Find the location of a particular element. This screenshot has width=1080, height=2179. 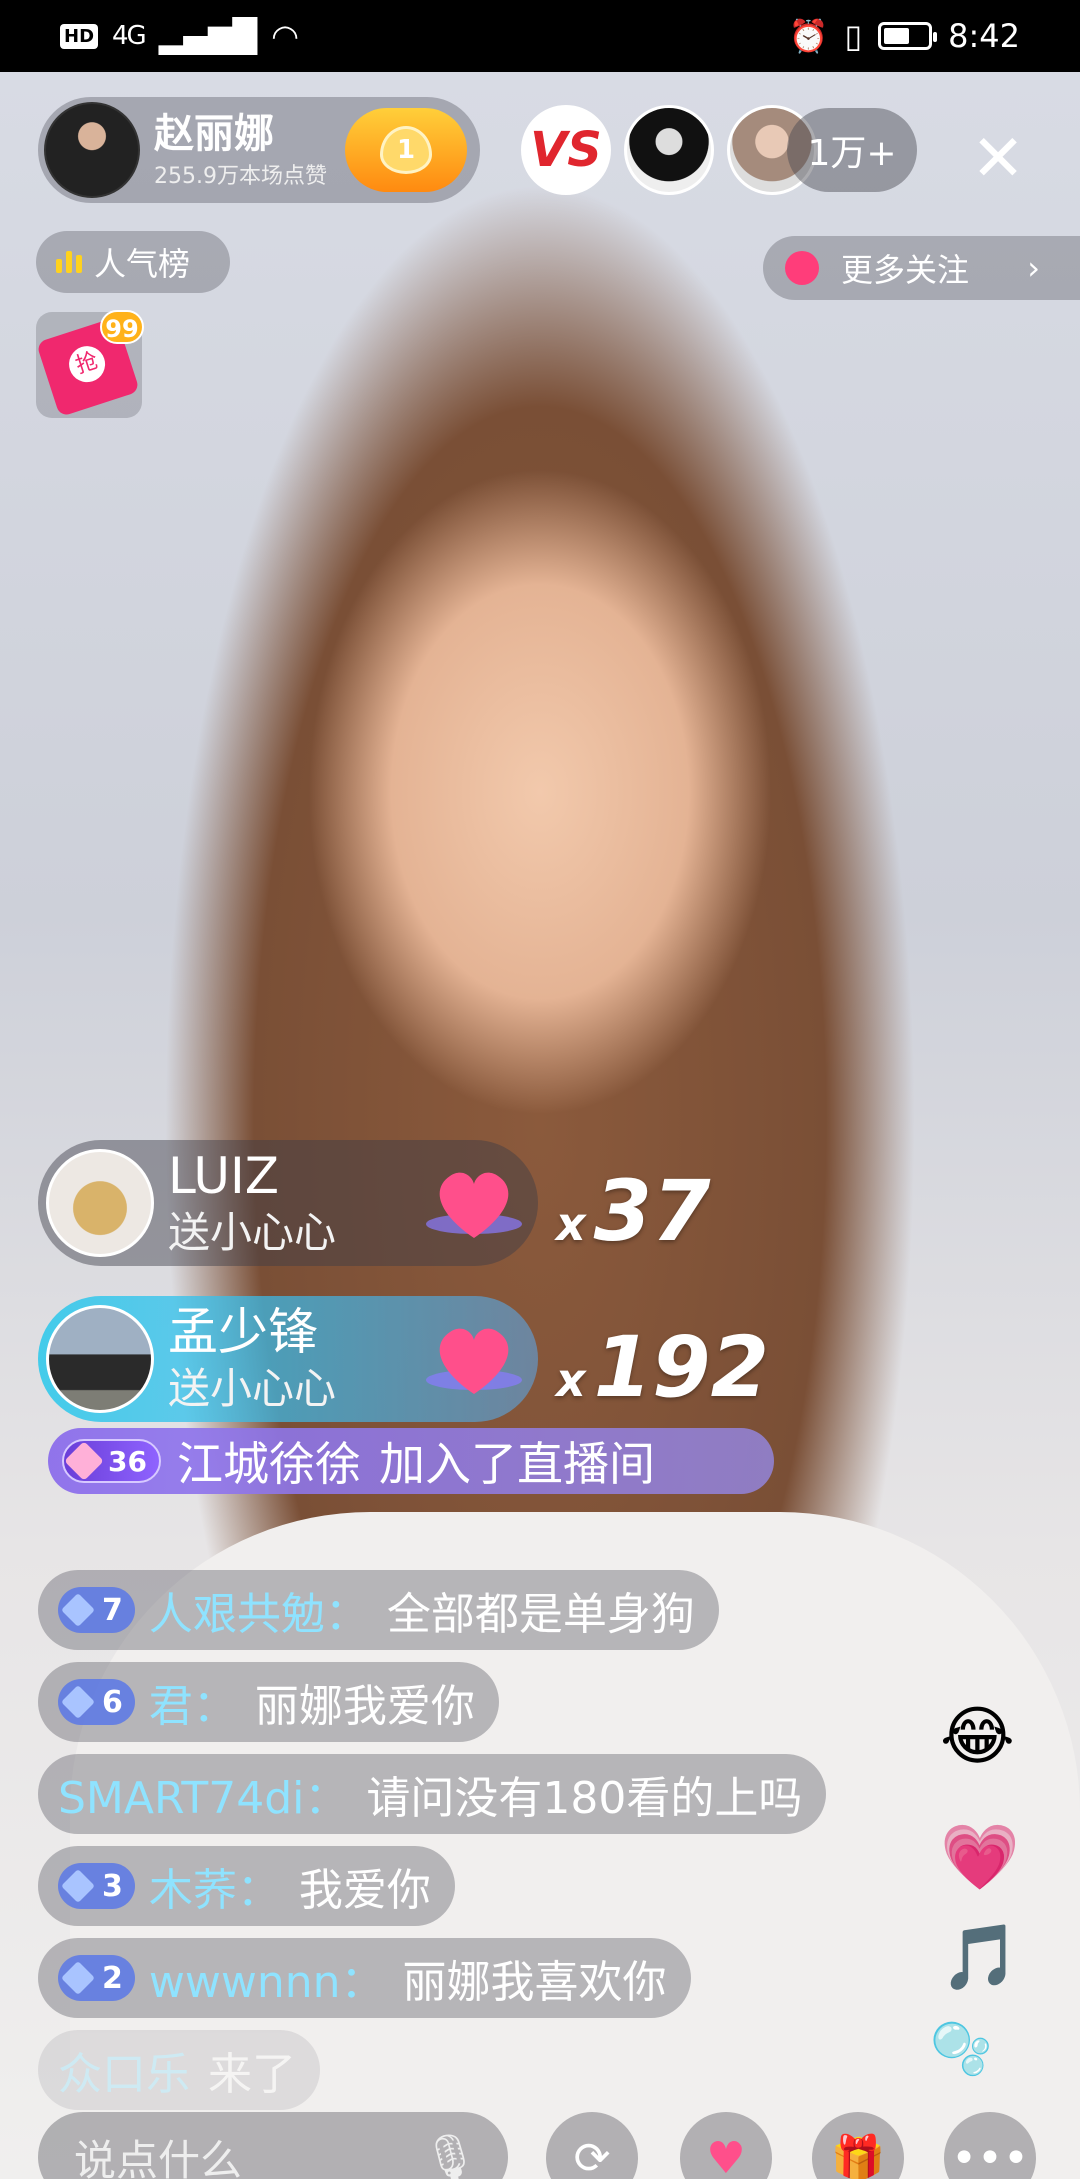

laughing-emoji-icon: 😂 is located at coordinates (977, 1737).